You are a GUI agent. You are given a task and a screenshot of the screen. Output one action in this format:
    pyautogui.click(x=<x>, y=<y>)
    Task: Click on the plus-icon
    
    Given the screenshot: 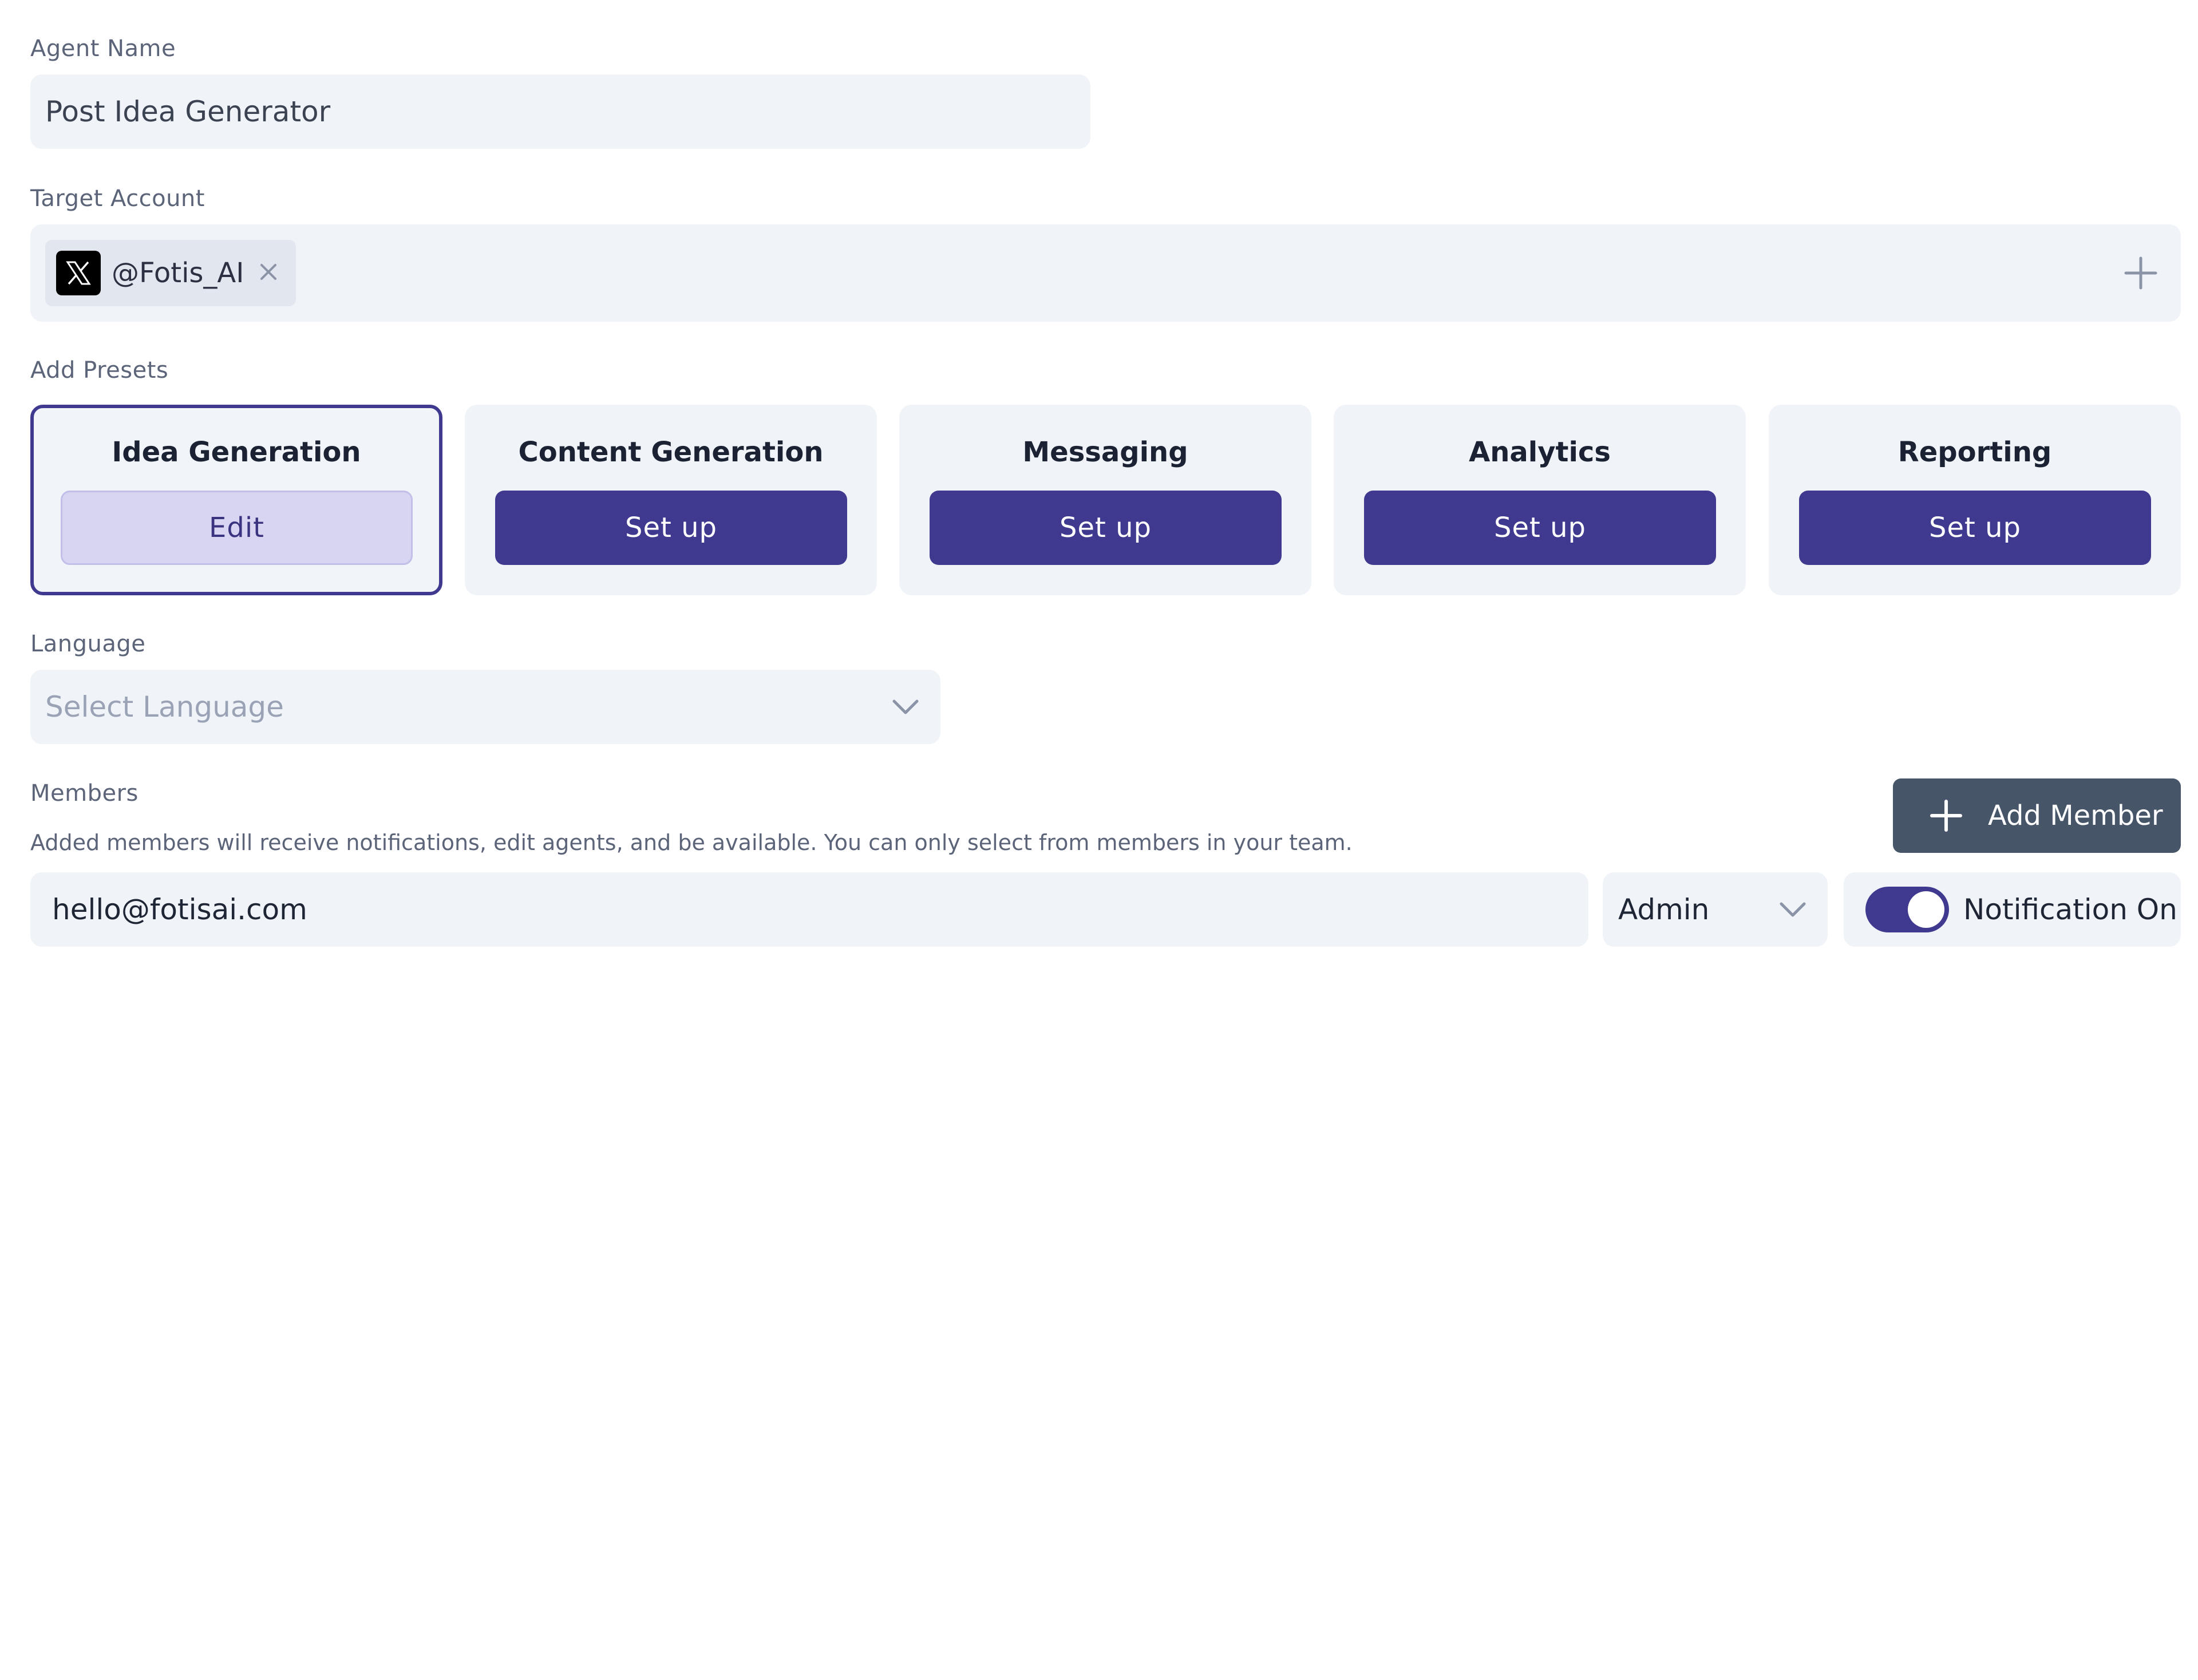 What is the action you would take?
    pyautogui.click(x=1946, y=817)
    